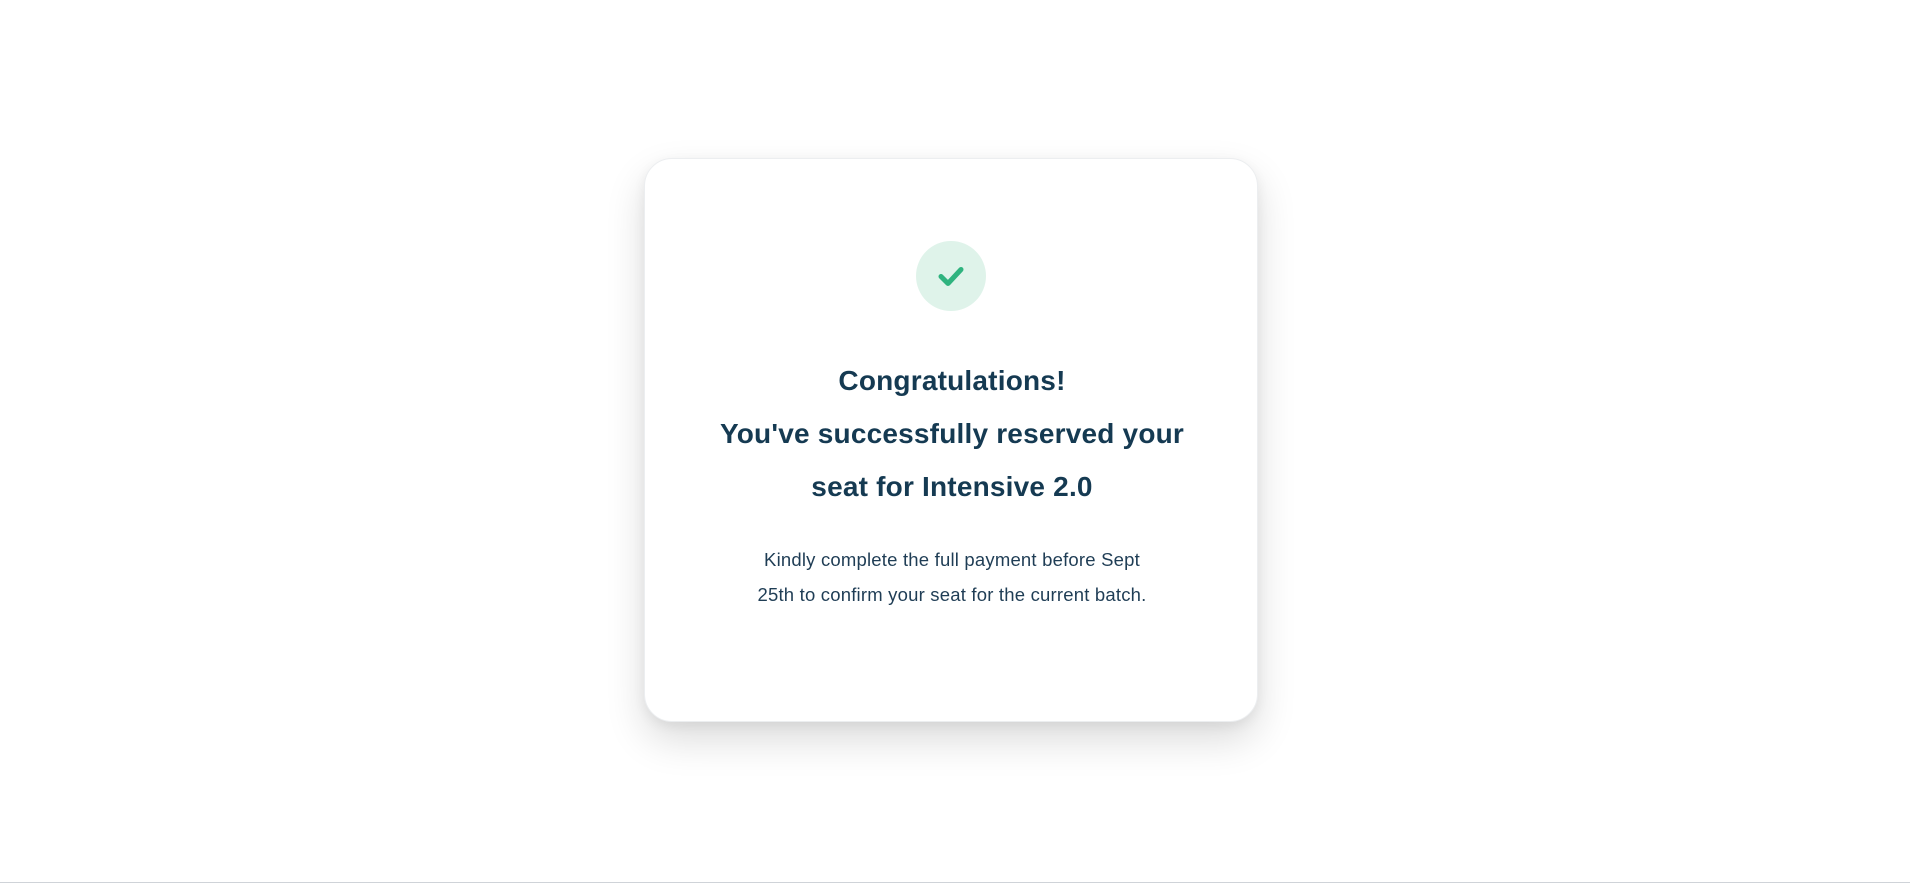 The width and height of the screenshot is (1910, 883). I want to click on success-badge, so click(951, 276).